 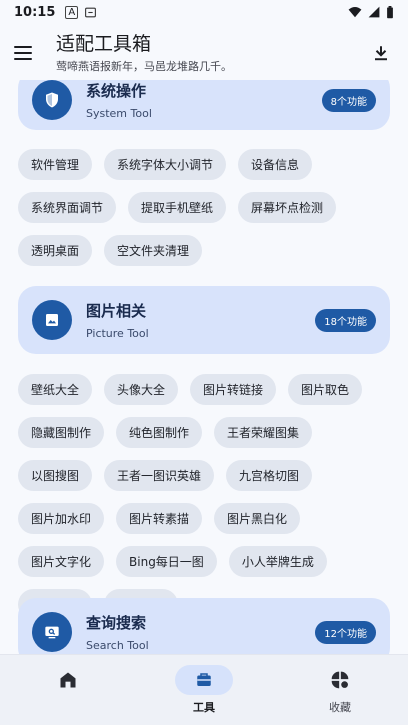 What do you see at coordinates (340, 707) in the screenshot?
I see `nav-favorites-label: 收藏` at bounding box center [340, 707].